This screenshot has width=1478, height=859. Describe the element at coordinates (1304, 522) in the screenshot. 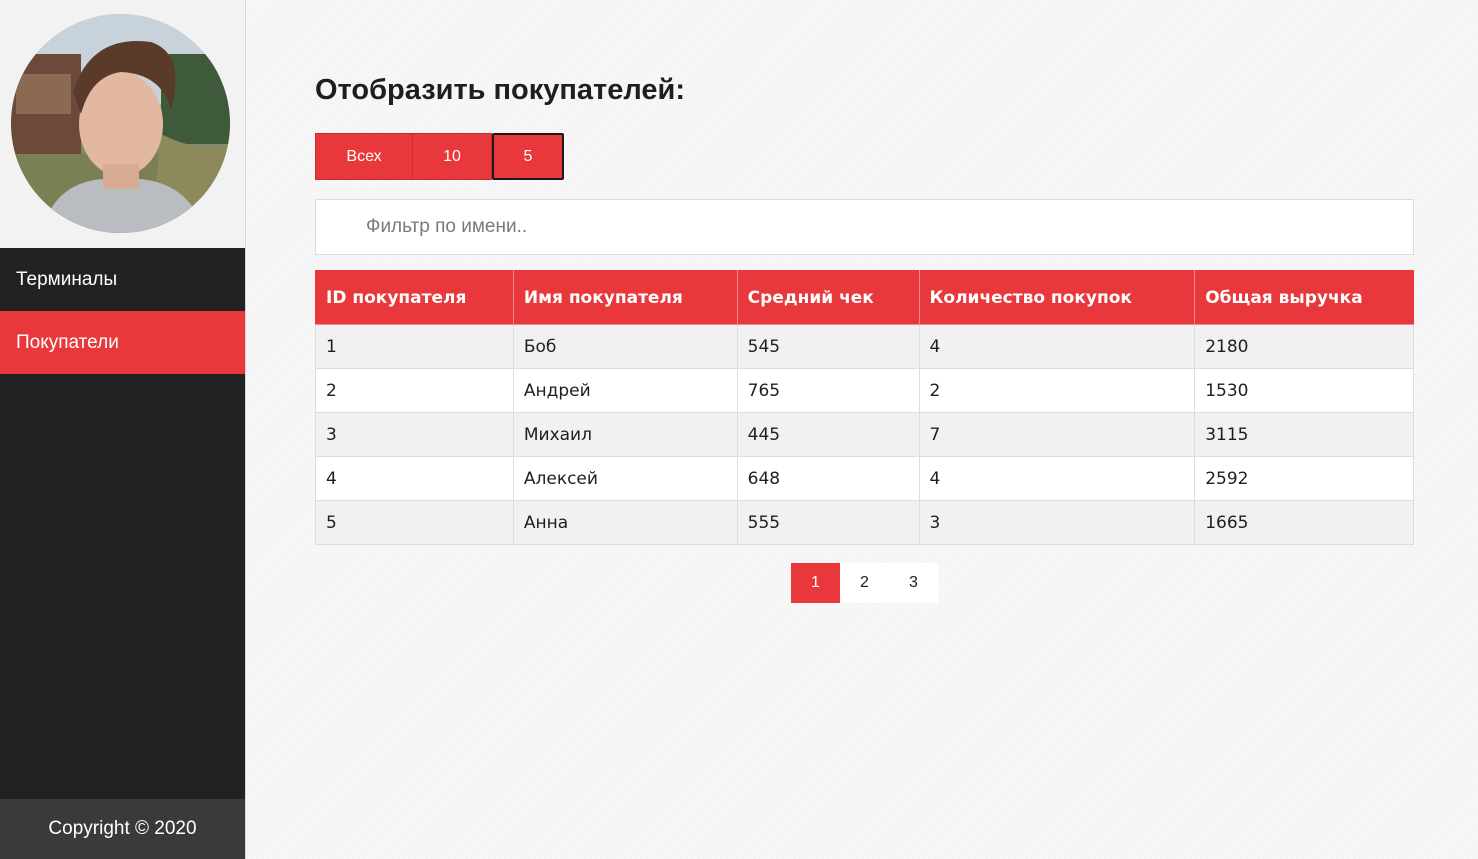

I see `cell-revenue: 1665` at that location.